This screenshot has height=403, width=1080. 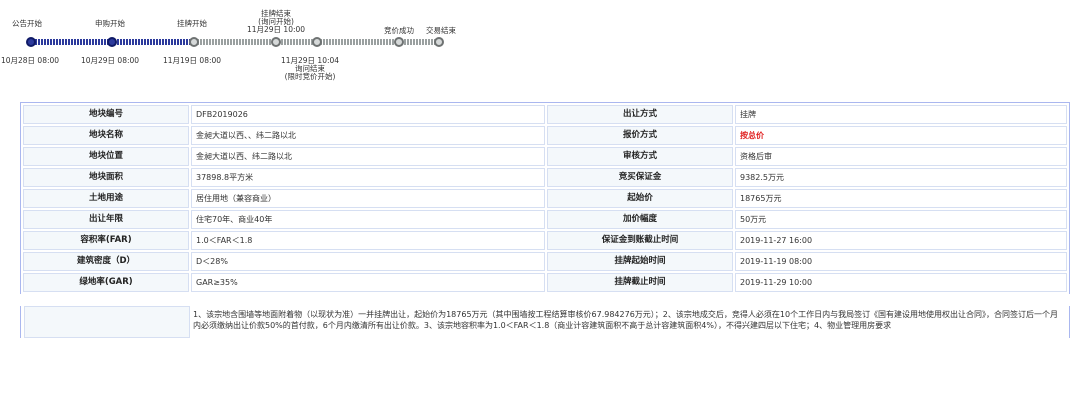 I want to click on field-value: 金昶大道以西、纬二路以北, so click(x=368, y=156).